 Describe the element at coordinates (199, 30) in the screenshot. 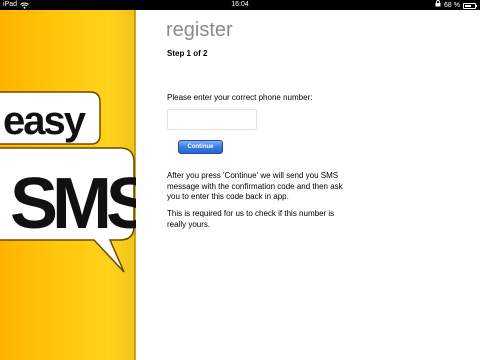

I see `page-title: register` at that location.